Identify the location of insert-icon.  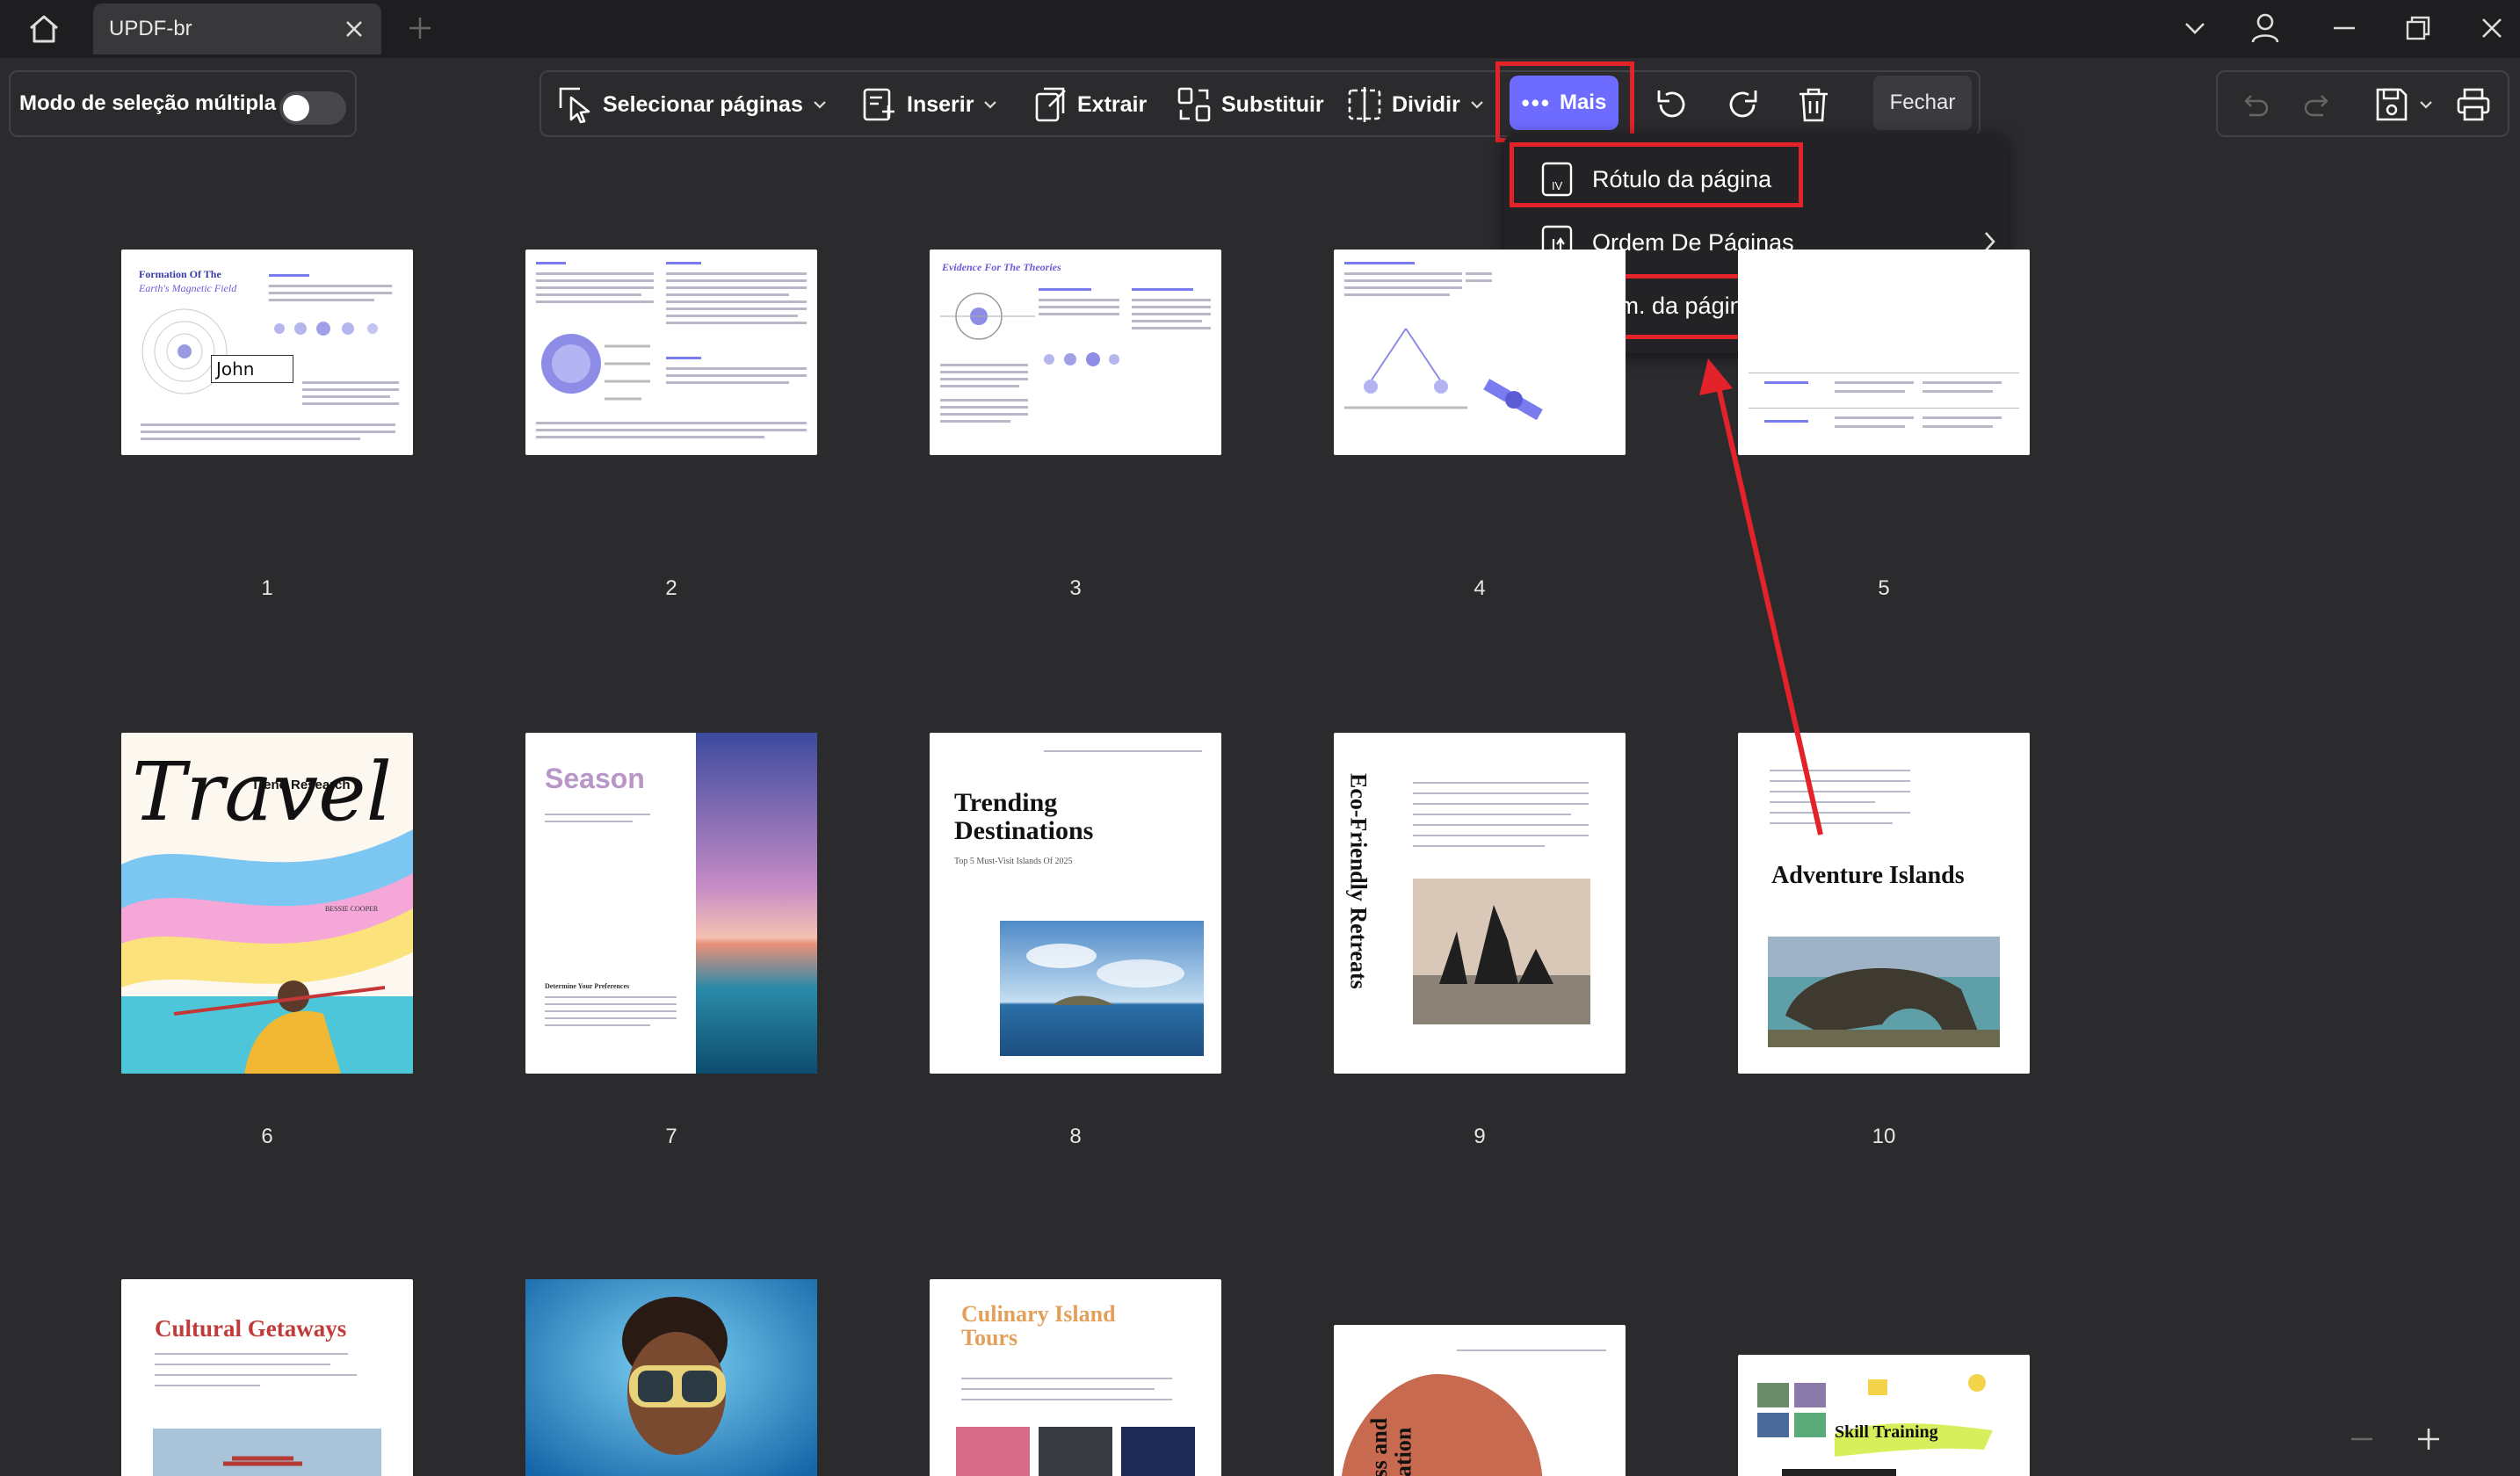
(878, 104).